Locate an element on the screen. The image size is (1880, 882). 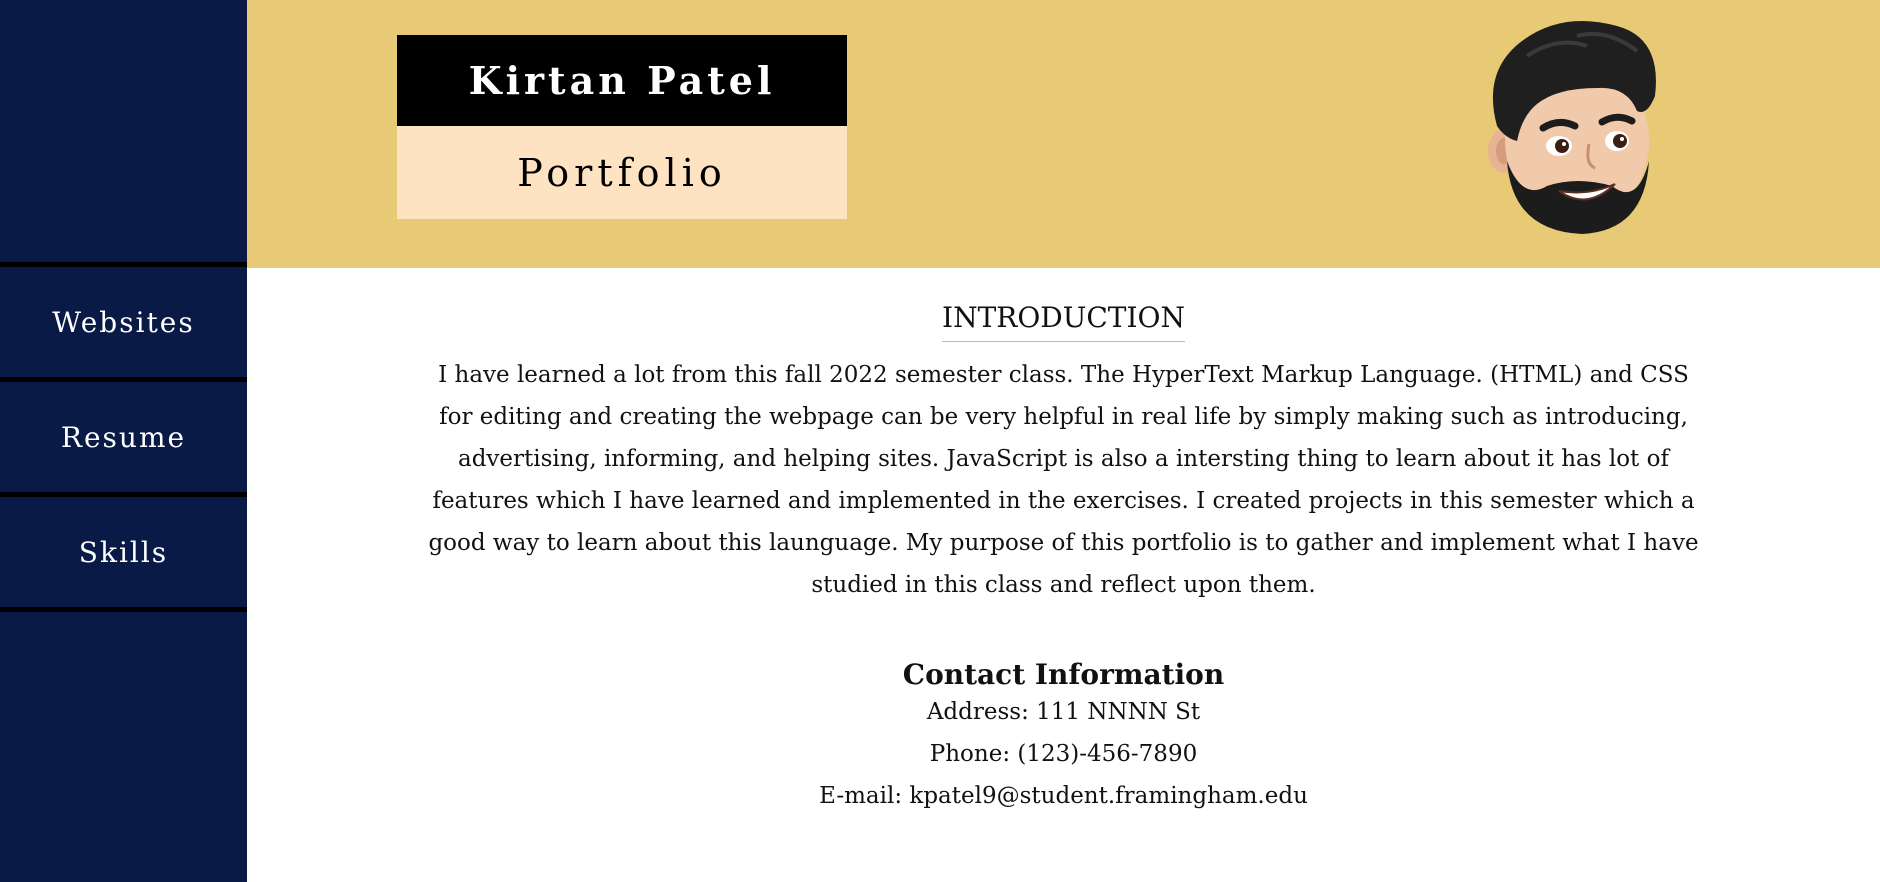
introduction-heading: INTRODUCTION is located at coordinates (1063, 321).